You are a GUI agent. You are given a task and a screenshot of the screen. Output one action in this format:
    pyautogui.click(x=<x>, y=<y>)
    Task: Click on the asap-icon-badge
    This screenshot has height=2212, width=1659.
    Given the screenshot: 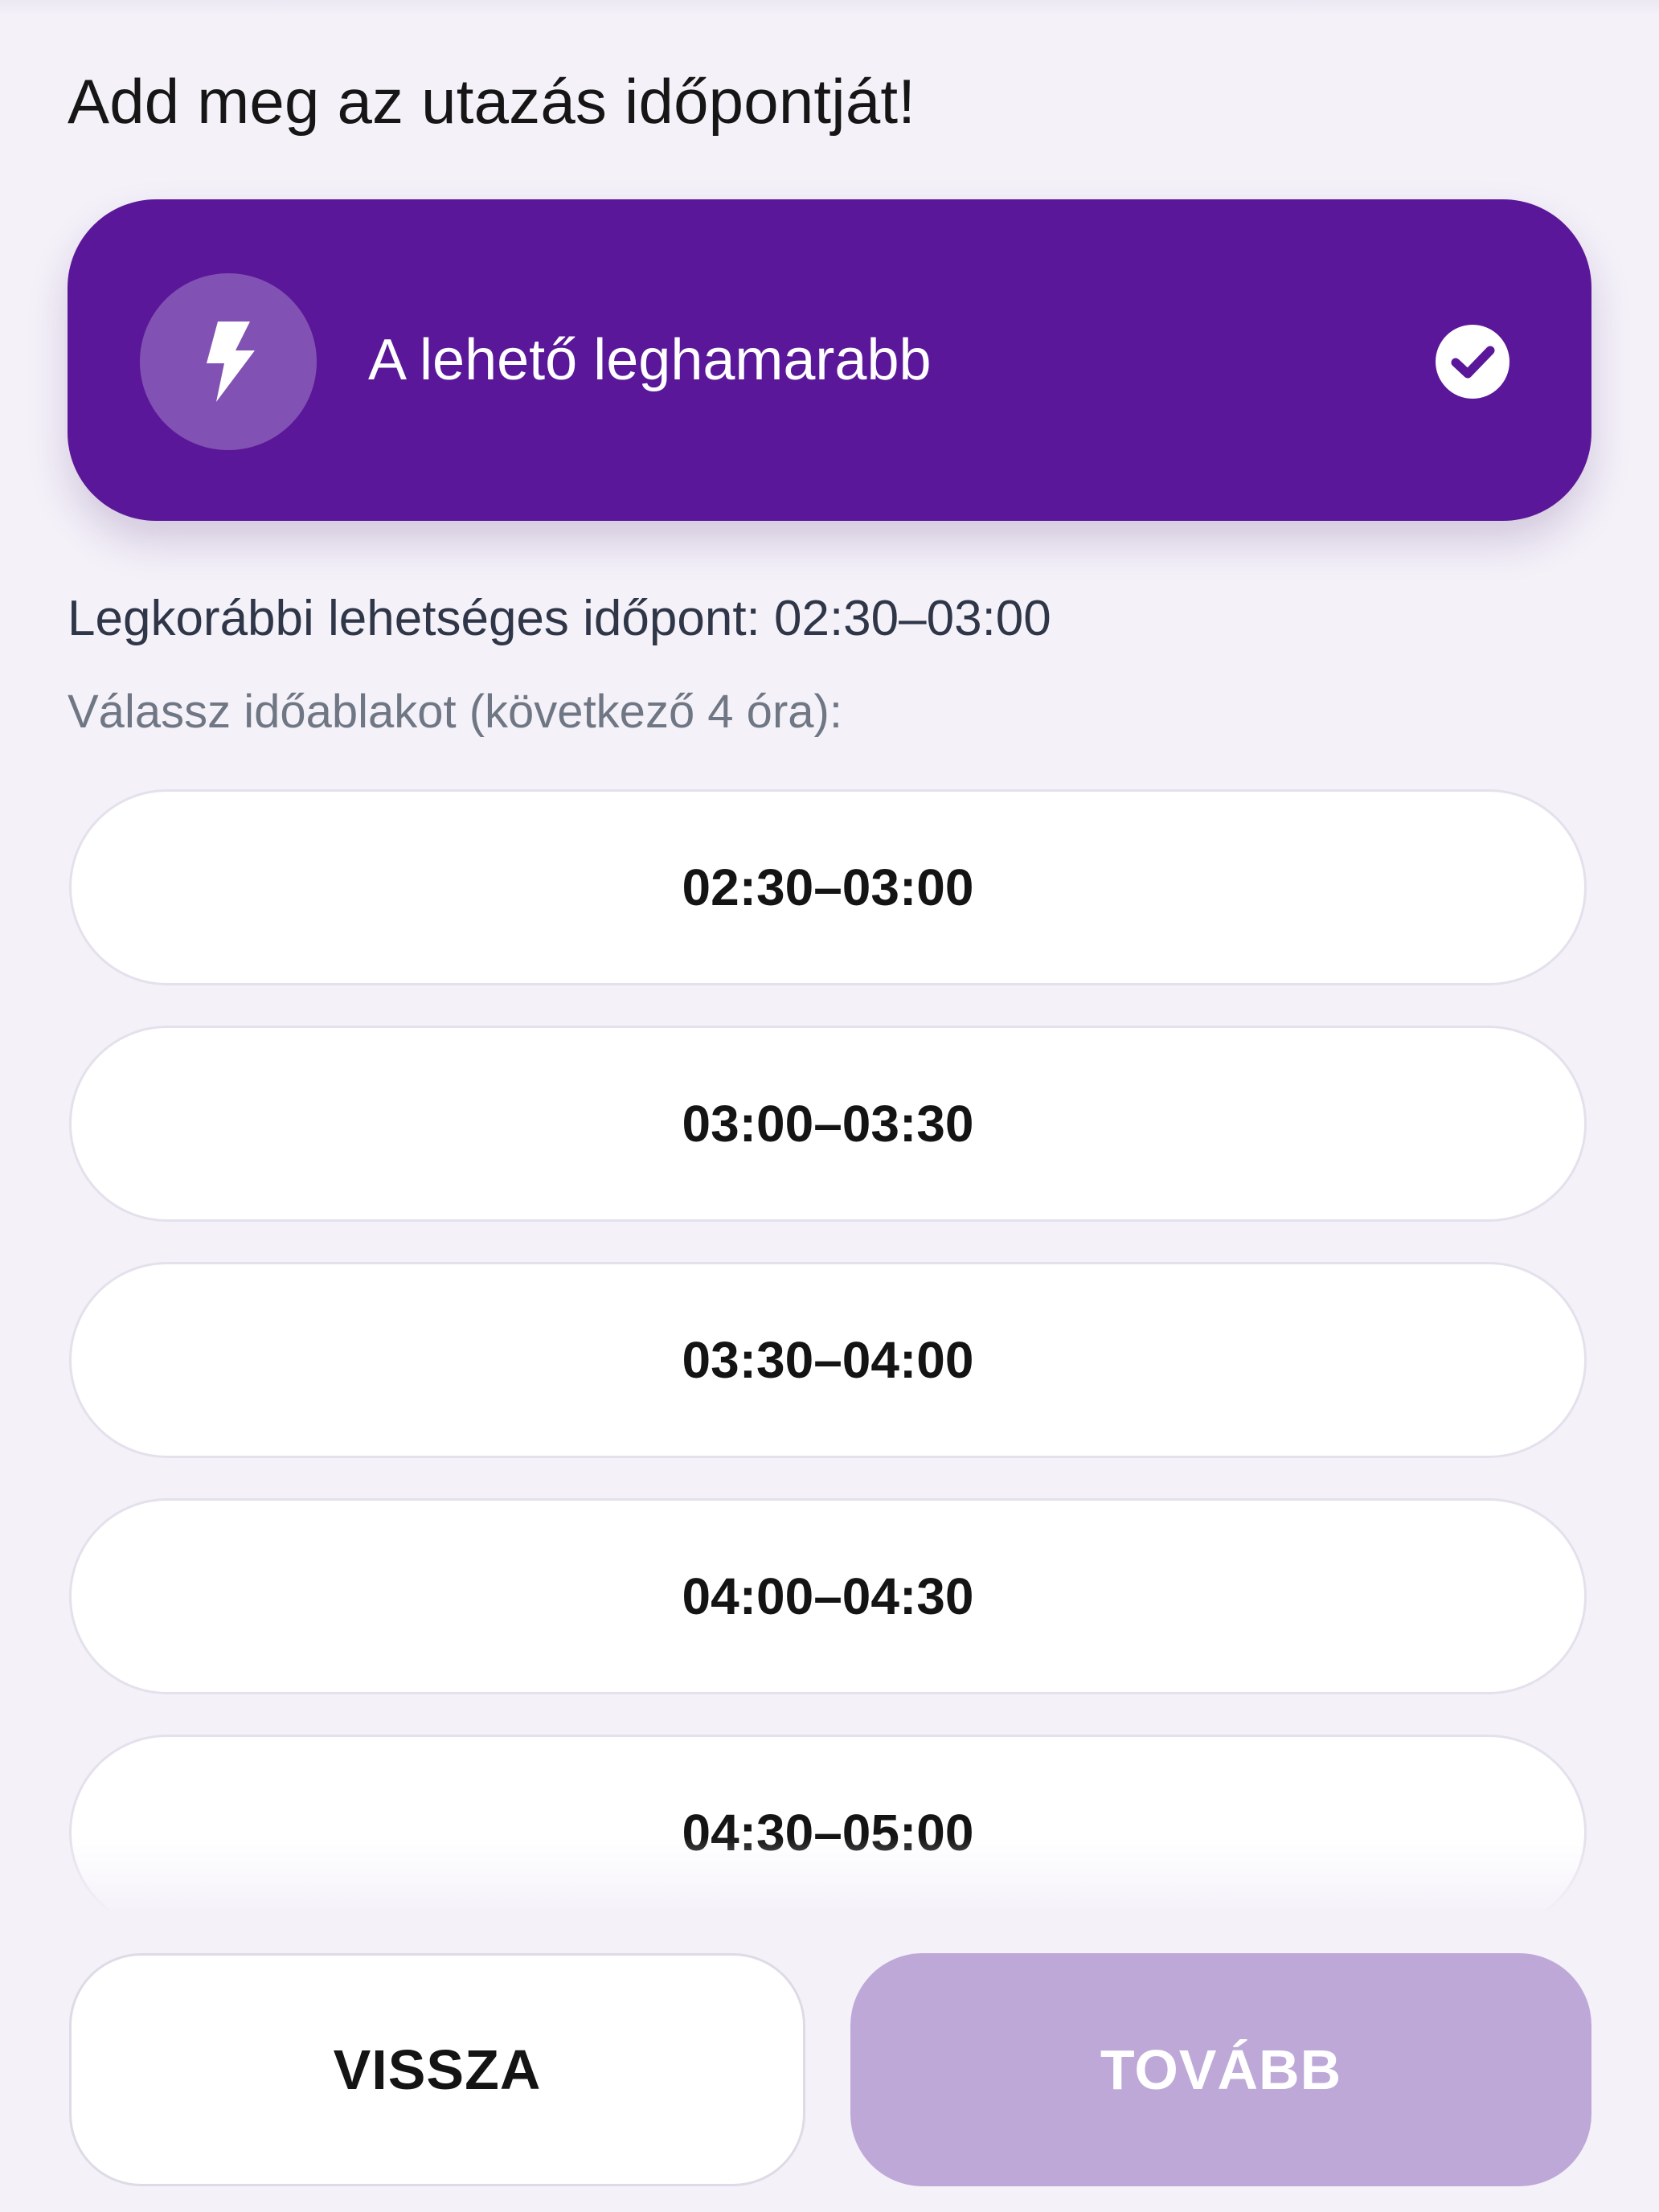 What is the action you would take?
    pyautogui.click(x=228, y=361)
    